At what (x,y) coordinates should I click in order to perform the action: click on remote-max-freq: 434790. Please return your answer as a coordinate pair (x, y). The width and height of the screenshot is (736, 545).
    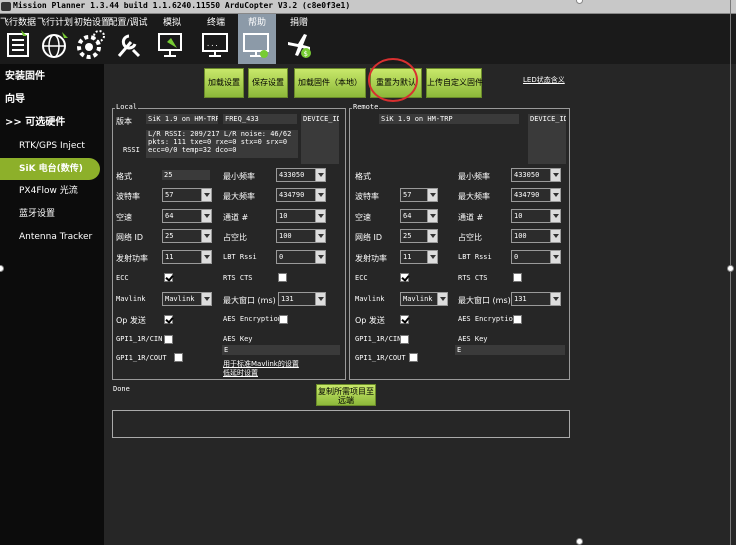
    Looking at the image, I should click on (527, 195).